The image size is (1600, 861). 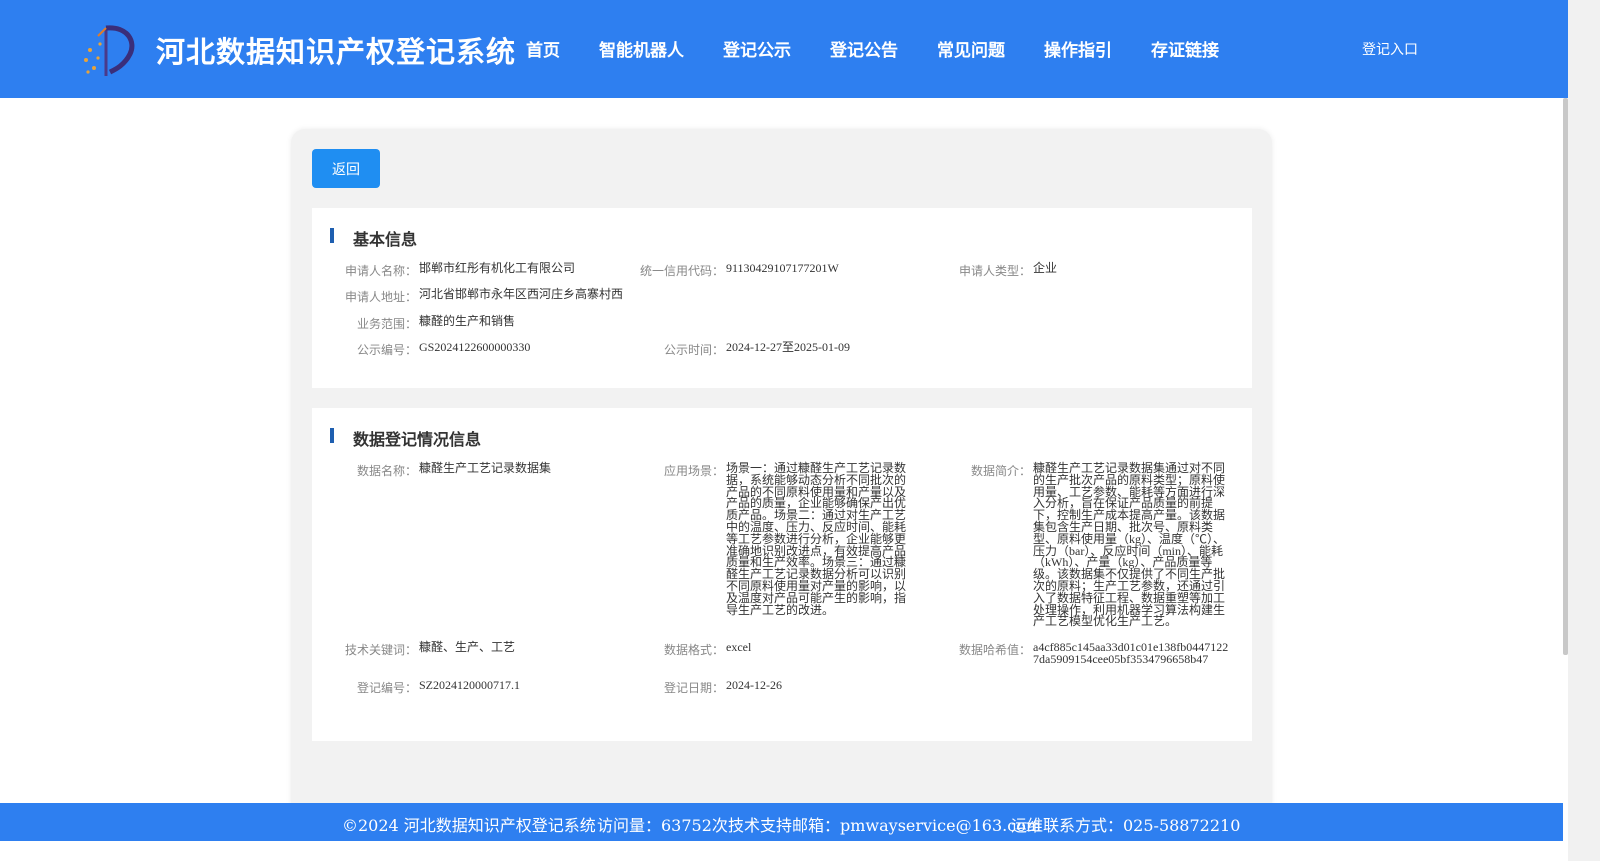 What do you see at coordinates (693, 688) in the screenshot?
I see `reg-date-label: 登记日期：` at bounding box center [693, 688].